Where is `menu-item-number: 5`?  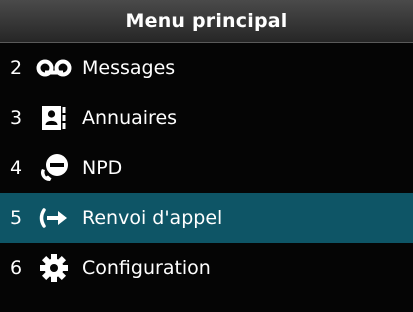 menu-item-number: 5 is located at coordinates (16, 218).